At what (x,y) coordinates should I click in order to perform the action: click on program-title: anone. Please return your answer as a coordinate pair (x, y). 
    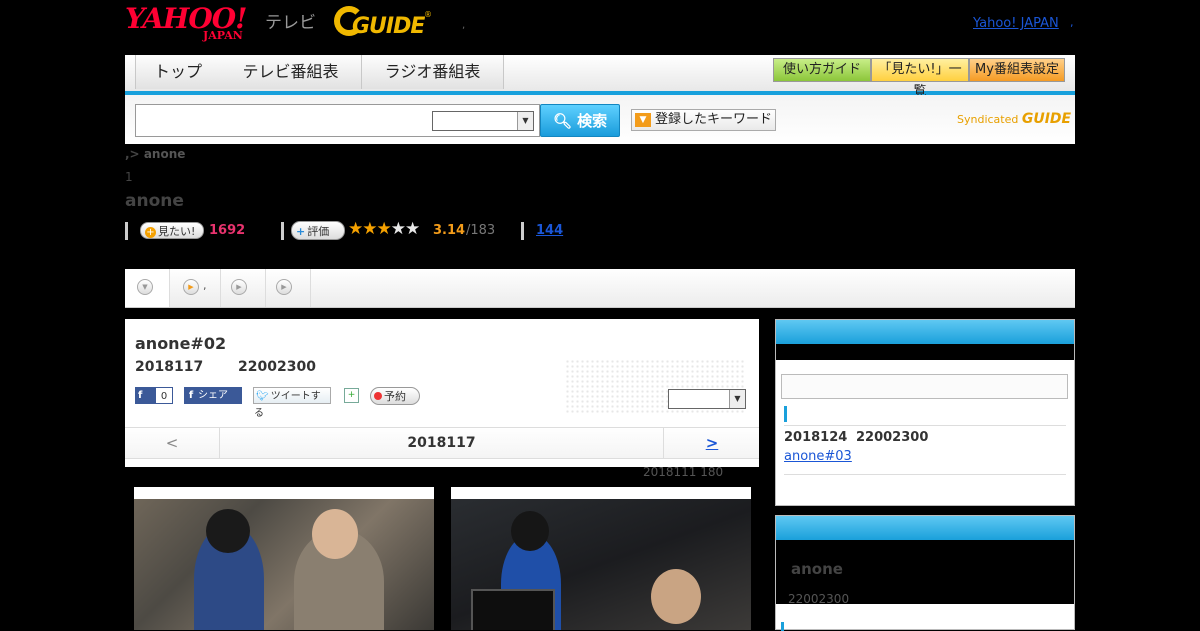
    Looking at the image, I should click on (154, 201).